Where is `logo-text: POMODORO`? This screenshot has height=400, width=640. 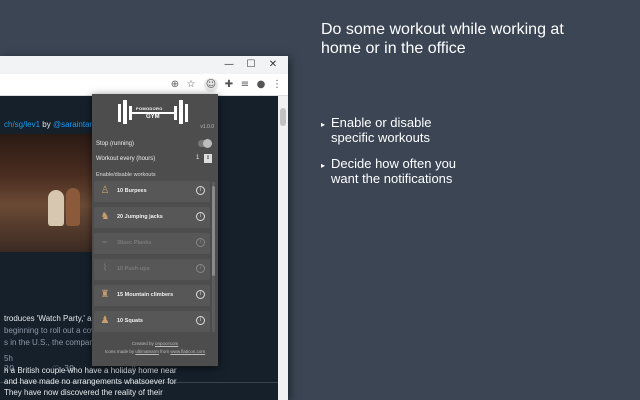
logo-text: POMODORO is located at coordinates (149, 108).